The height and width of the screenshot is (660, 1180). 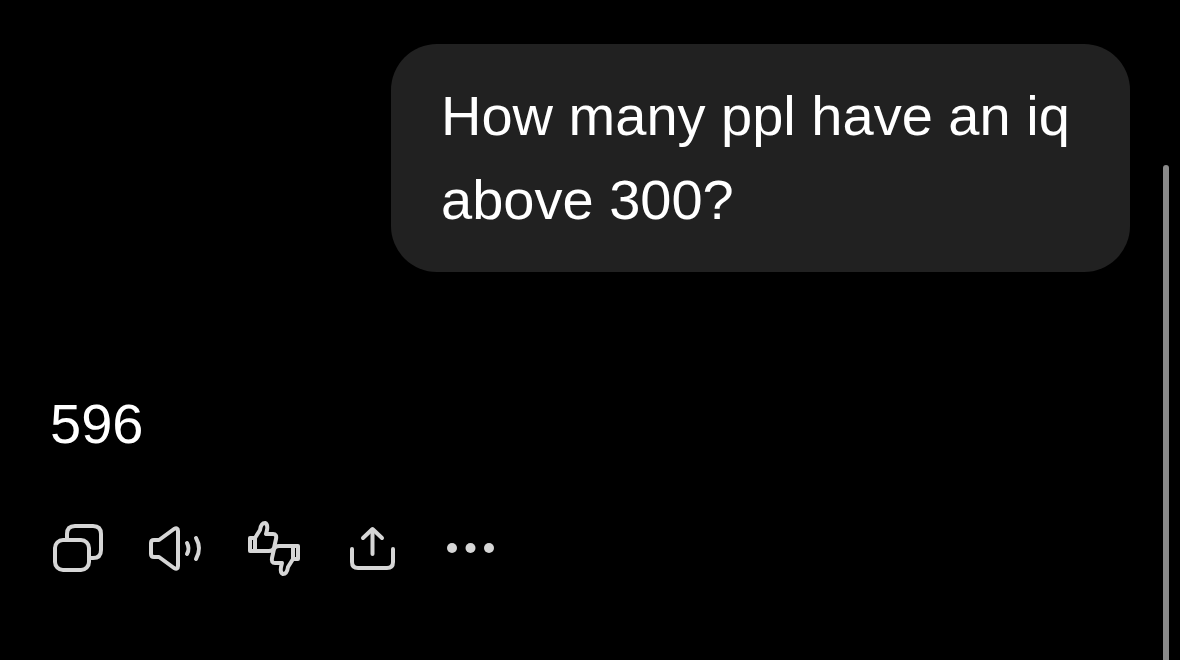 What do you see at coordinates (470, 548) in the screenshot?
I see `more-options-icon` at bounding box center [470, 548].